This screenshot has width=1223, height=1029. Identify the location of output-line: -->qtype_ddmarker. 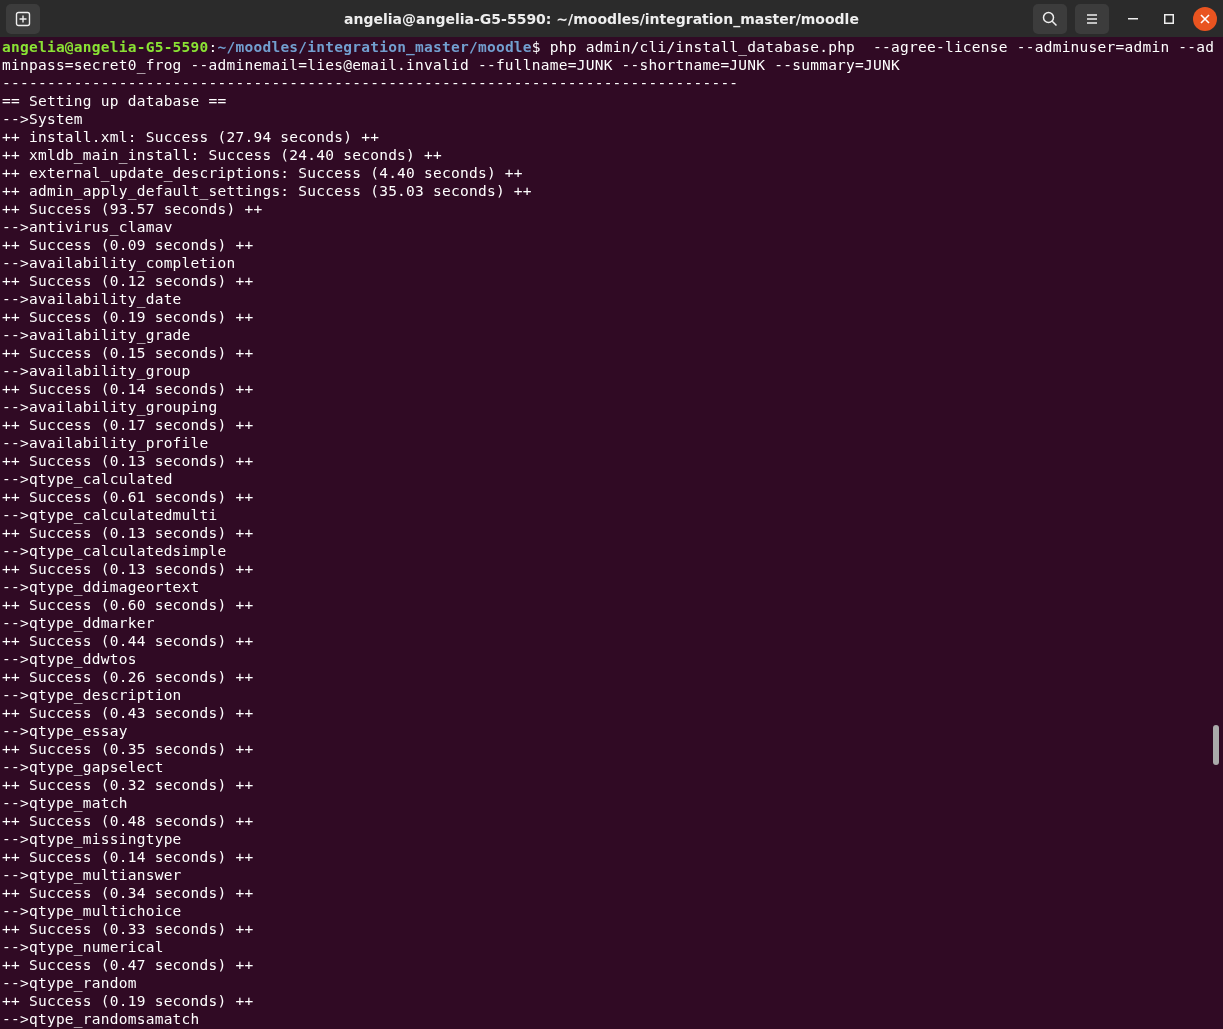
(78, 623).